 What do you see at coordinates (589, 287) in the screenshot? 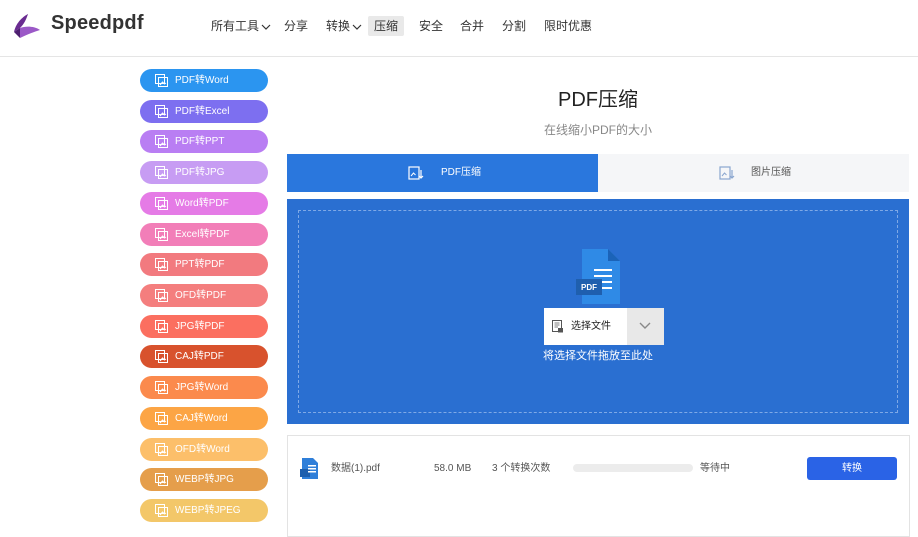
I see `pdf-badge-text: PDF` at bounding box center [589, 287].